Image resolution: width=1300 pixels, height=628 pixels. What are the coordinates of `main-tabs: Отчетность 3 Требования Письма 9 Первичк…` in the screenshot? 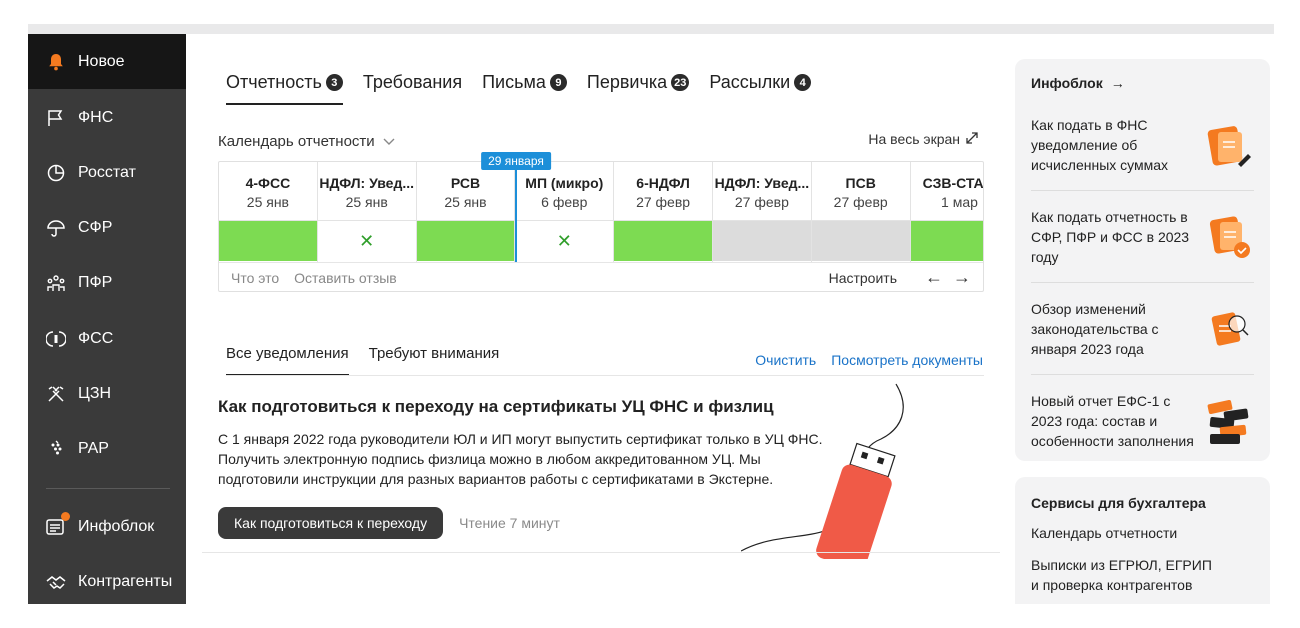 It's located at (519, 88).